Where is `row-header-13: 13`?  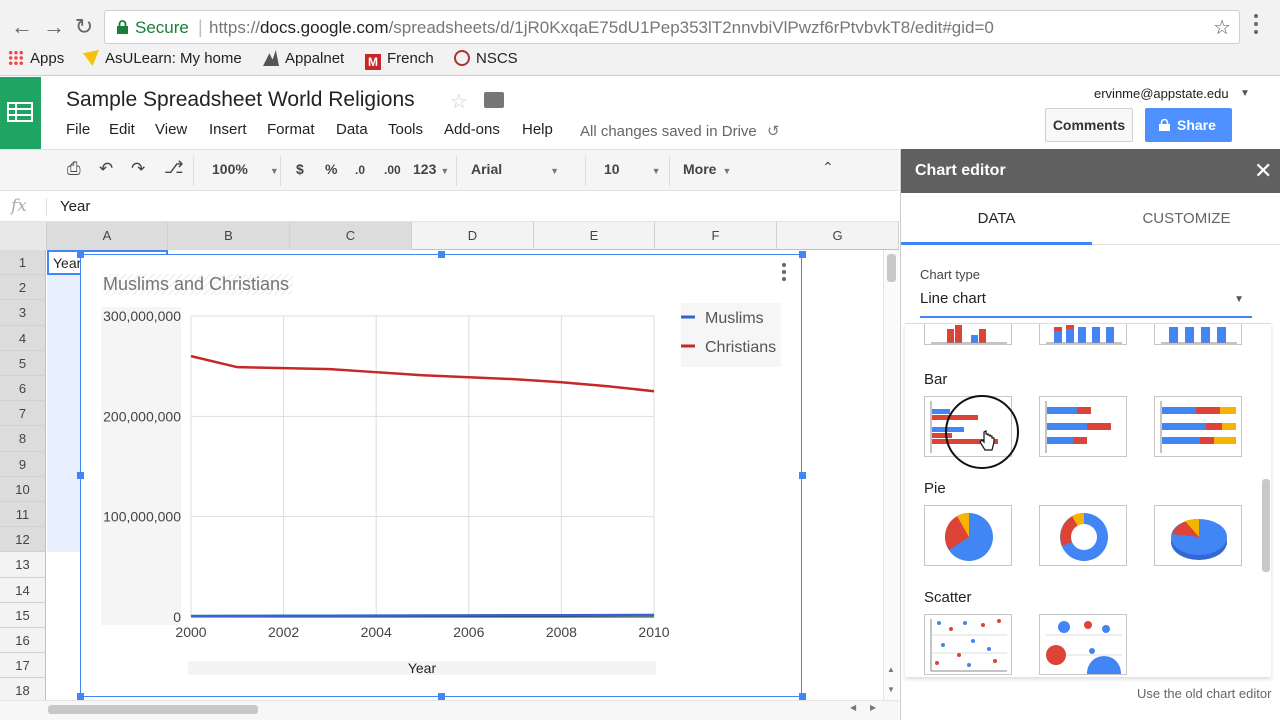 row-header-13: 13 is located at coordinates (23, 565).